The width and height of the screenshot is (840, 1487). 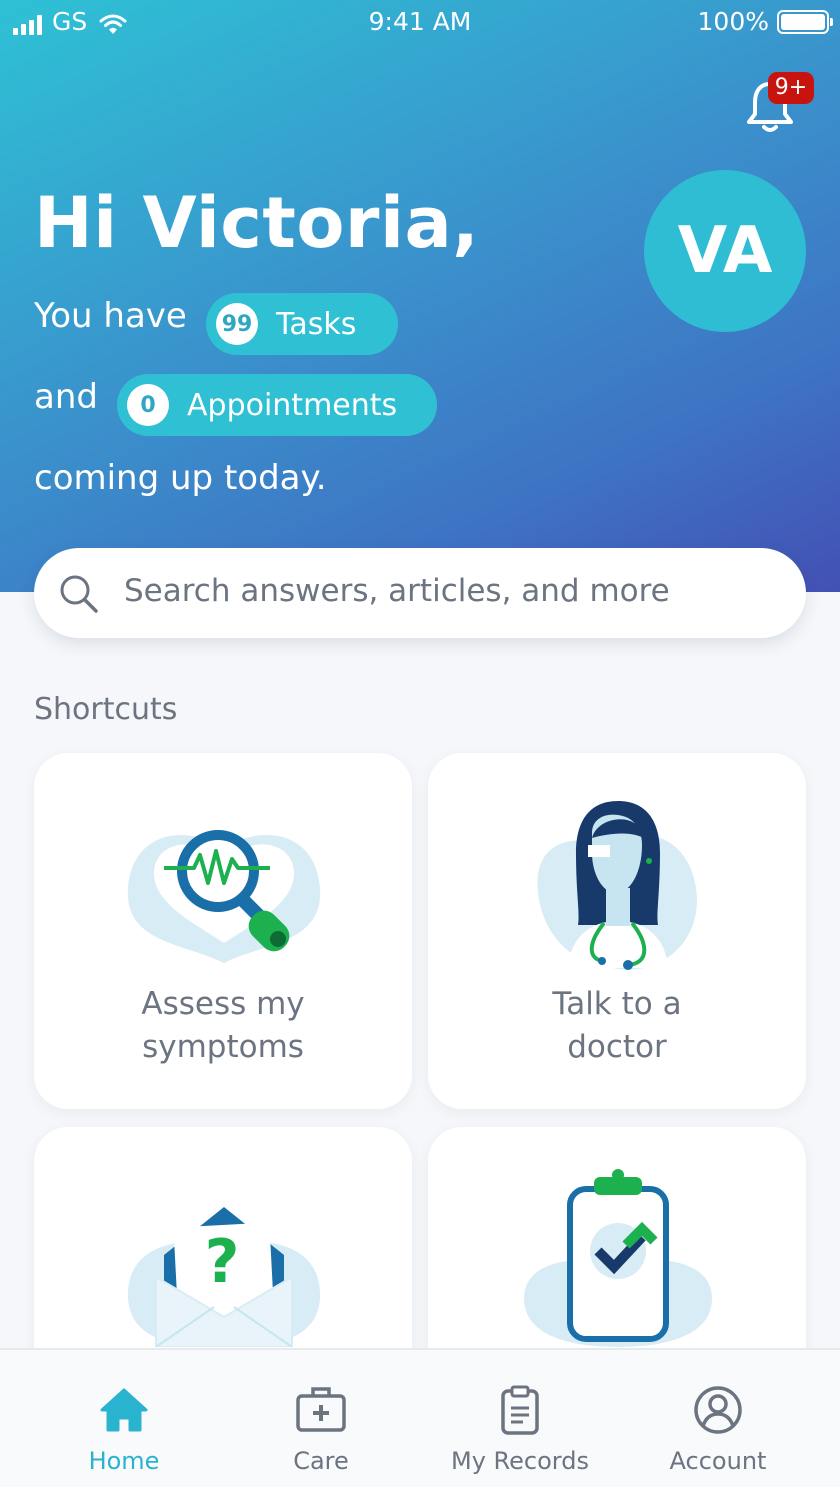 I want to click on battery-icon, so click(x=805, y=22).